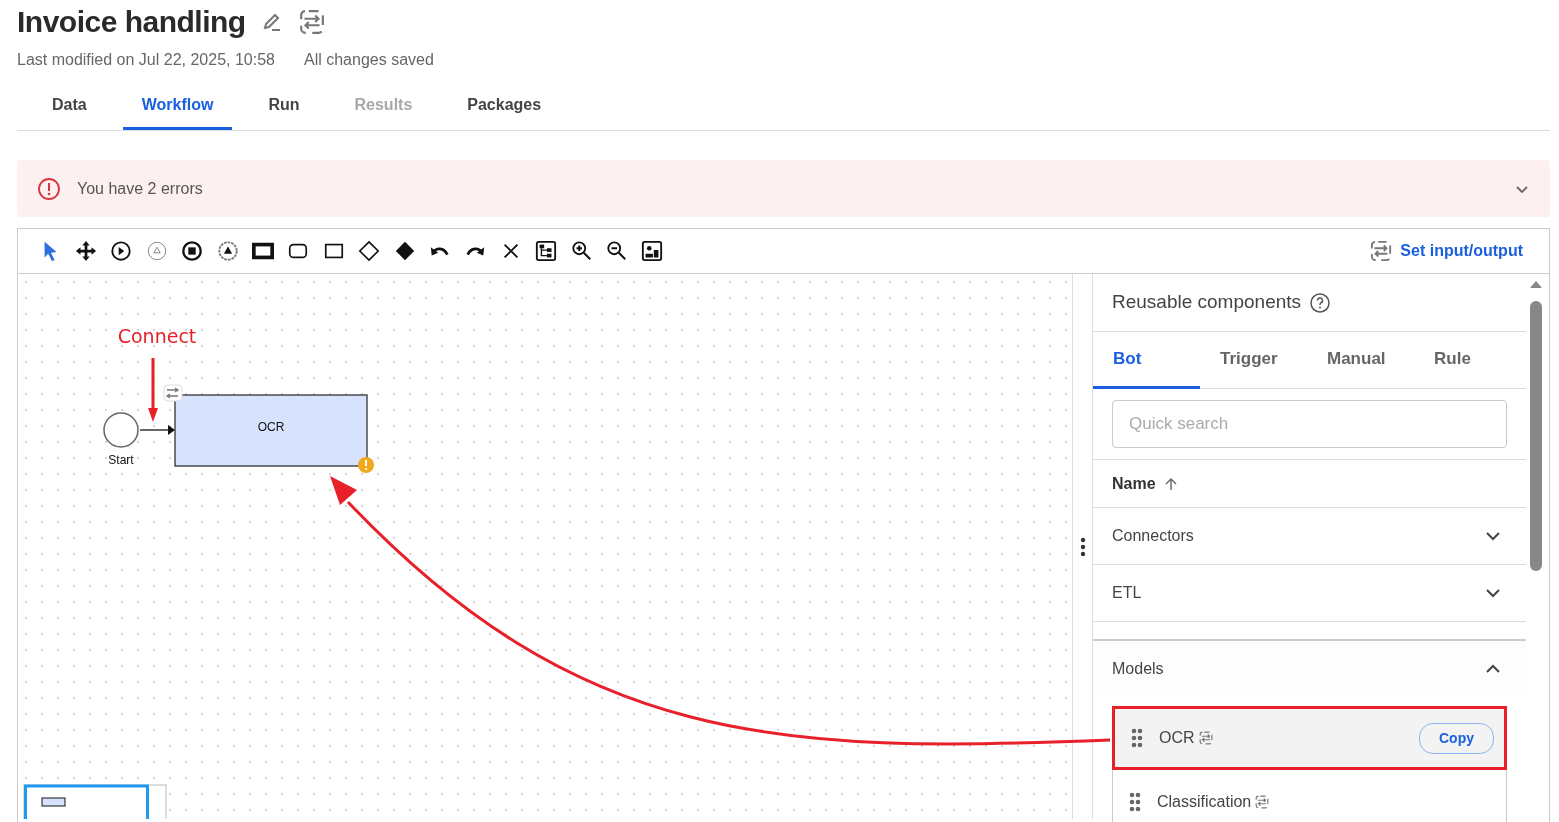 This screenshot has width=1559, height=822. What do you see at coordinates (504, 106) in the screenshot?
I see `tab: Packages` at bounding box center [504, 106].